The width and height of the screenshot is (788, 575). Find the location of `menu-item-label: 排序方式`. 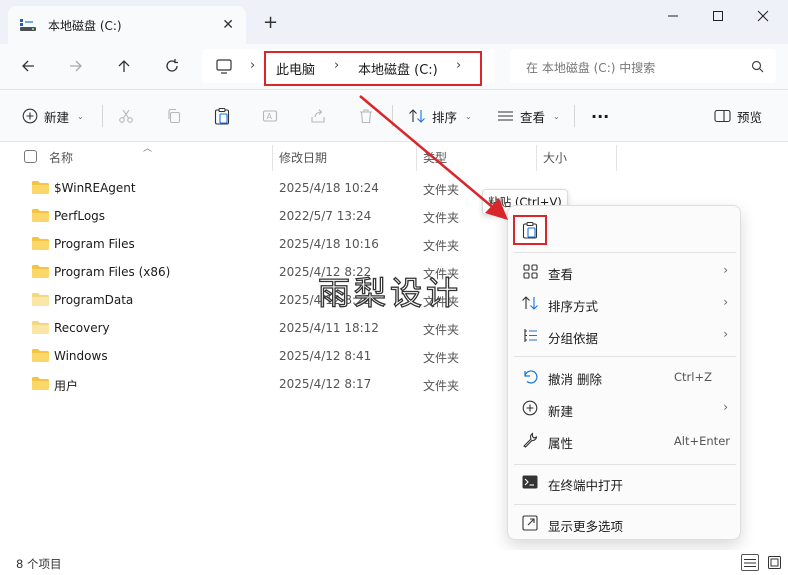

menu-item-label: 排序方式 is located at coordinates (573, 306).